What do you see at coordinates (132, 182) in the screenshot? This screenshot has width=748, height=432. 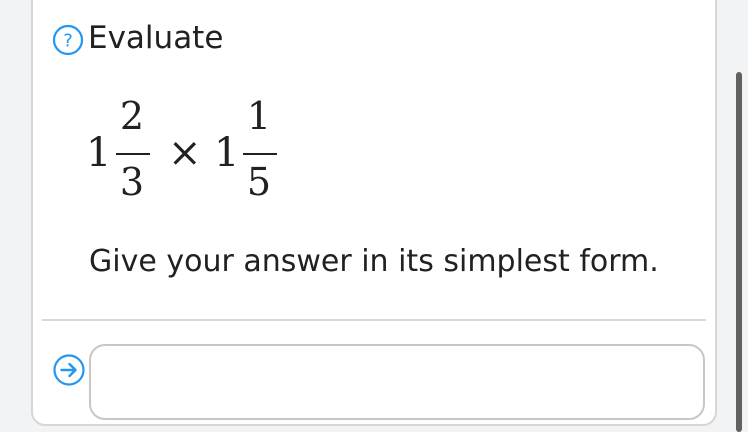 I see `left-denominator: 3` at bounding box center [132, 182].